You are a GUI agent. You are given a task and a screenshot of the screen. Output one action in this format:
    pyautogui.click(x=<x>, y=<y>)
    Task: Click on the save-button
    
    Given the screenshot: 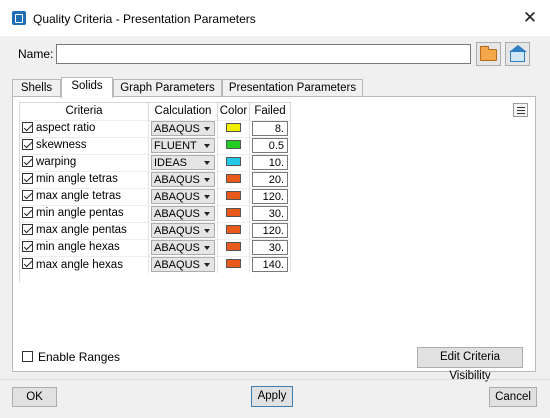 What is the action you would take?
    pyautogui.click(x=517, y=54)
    